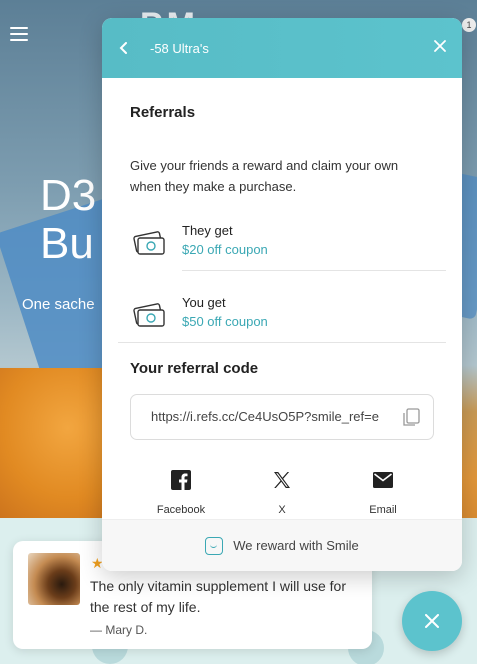 Image resolution: width=477 pixels, height=664 pixels. Describe the element at coordinates (282, 48) in the screenshot. I see `panel-header: -58 Ultra's` at that location.